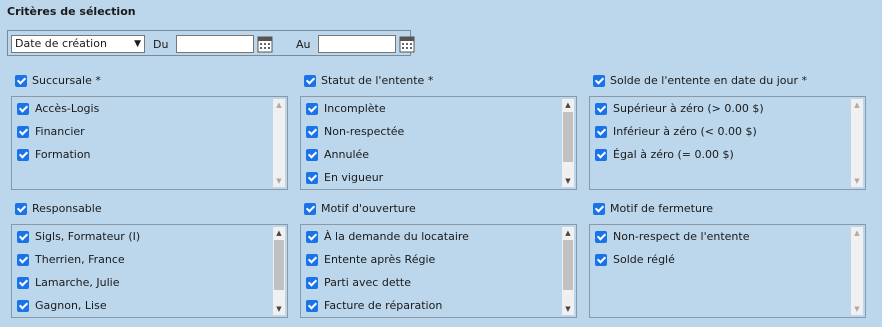 The width and height of the screenshot is (882, 327). Describe the element at coordinates (377, 80) in the screenshot. I see `group-label: Statut de l'entente *` at that location.